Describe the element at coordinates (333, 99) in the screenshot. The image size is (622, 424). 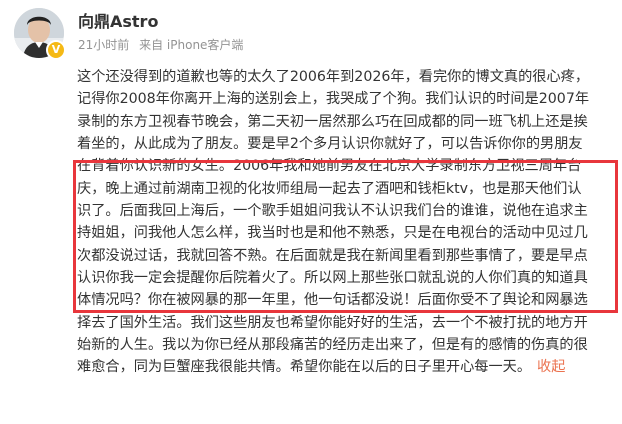
I see `post-line: 记得你2008年你离开上海的送别会上，我哭成了个狗。我们认识的时间是2007年` at that location.